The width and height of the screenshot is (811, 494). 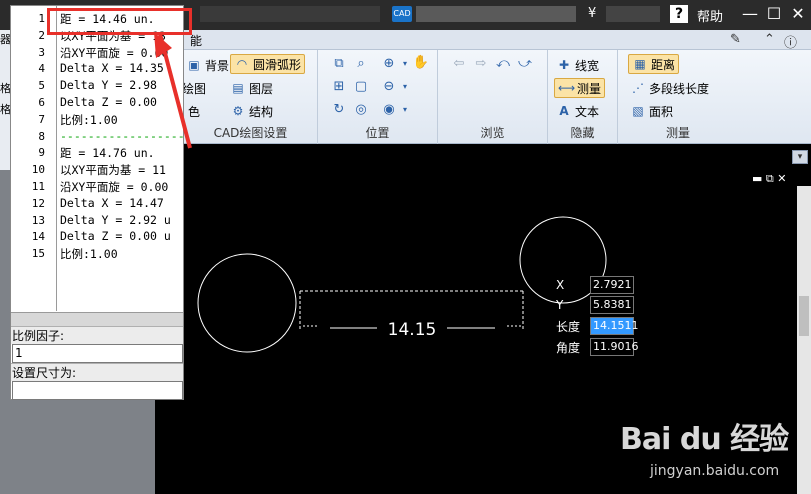 I want to click on structure-icon: ⚙, so click(x=238, y=111).